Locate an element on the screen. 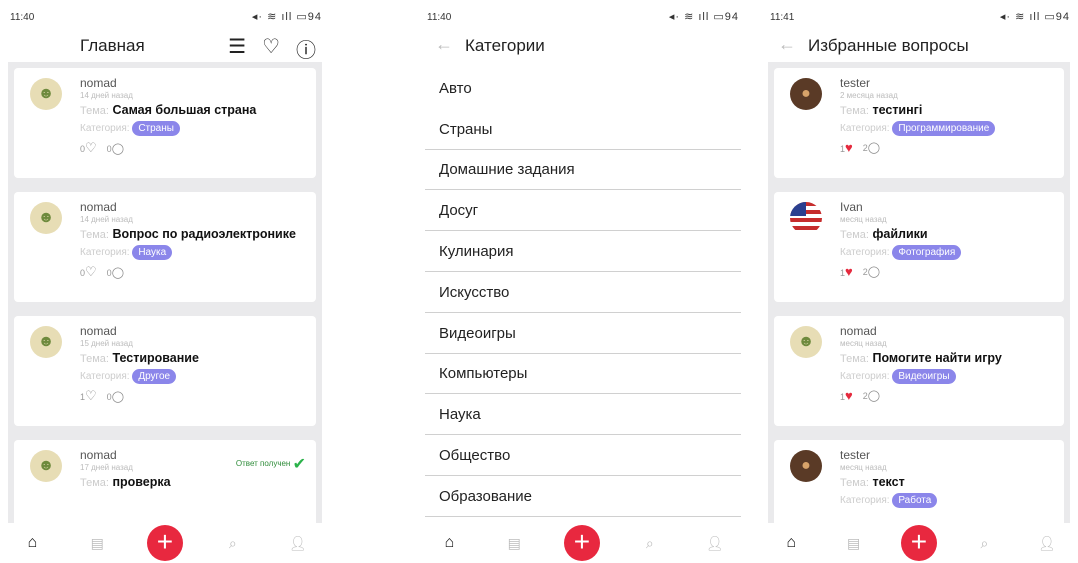 Image resolution: width=1078 pixels, height=563 pixels. category-item: Досуг is located at coordinates (583, 211).